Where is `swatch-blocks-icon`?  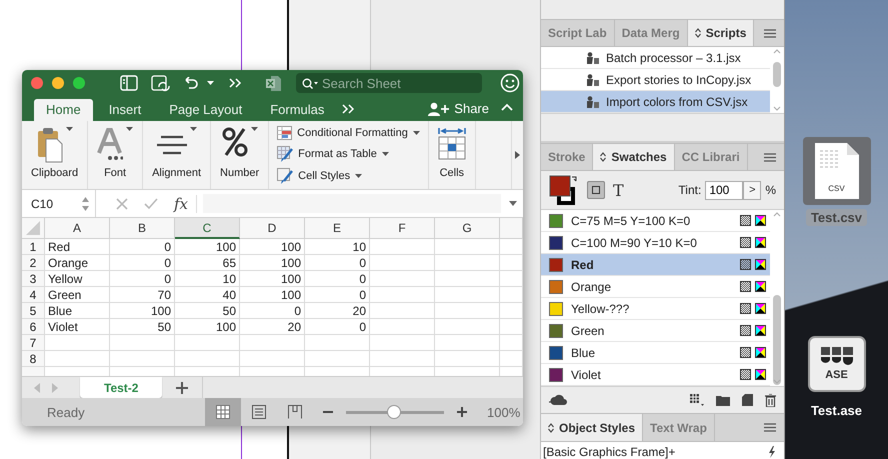 swatch-blocks-icon is located at coordinates (836, 356).